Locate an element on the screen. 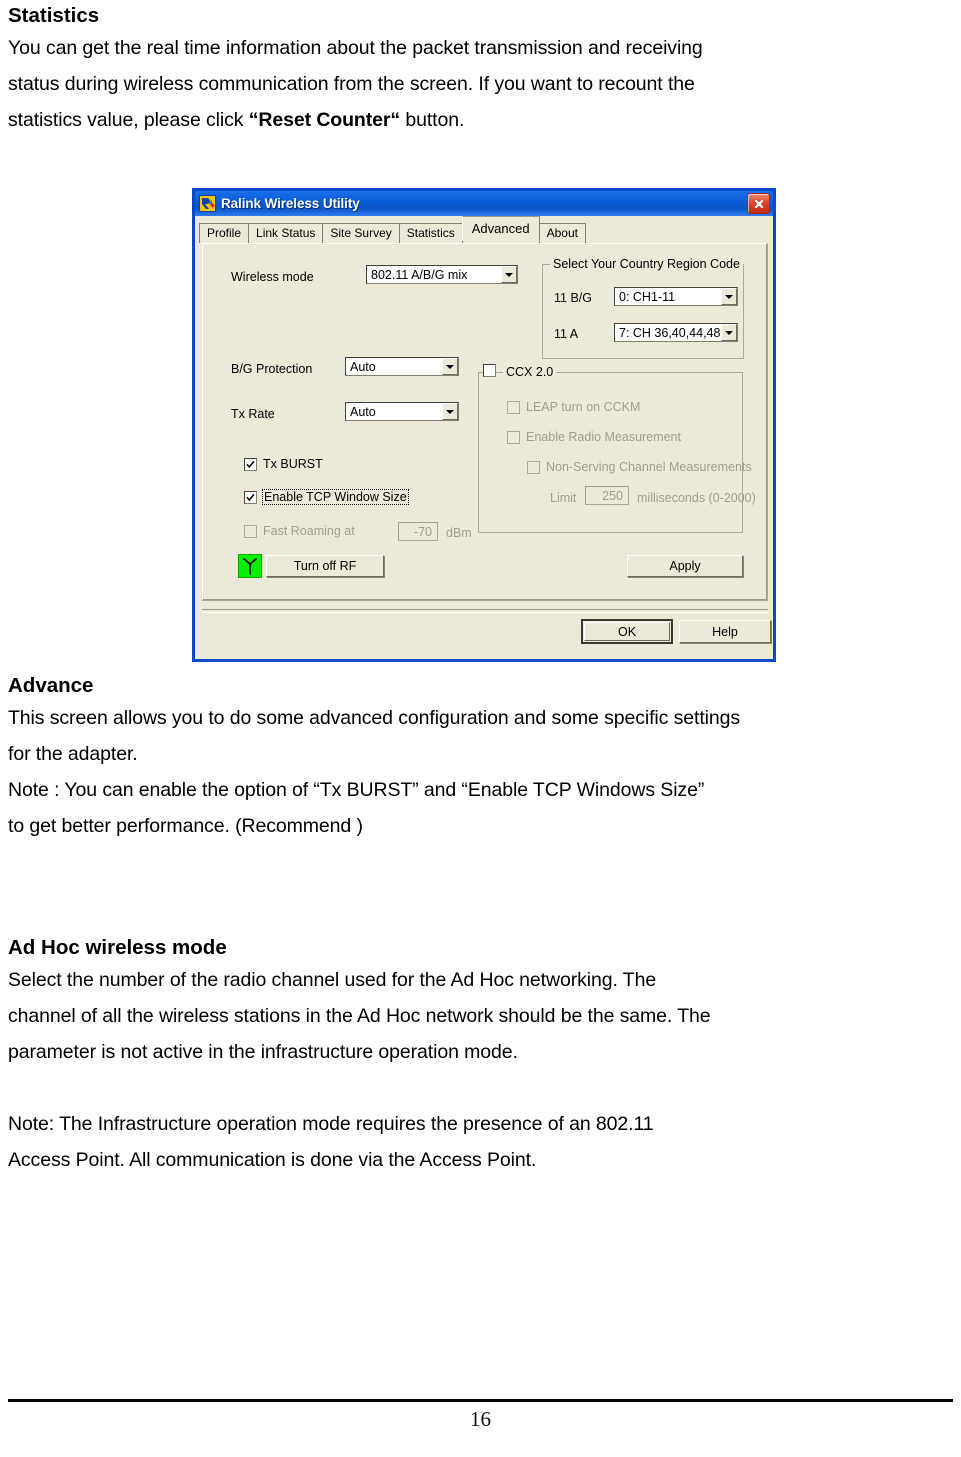  leap-cckm-label: LEAP turn on CCKM is located at coordinates (583, 407).